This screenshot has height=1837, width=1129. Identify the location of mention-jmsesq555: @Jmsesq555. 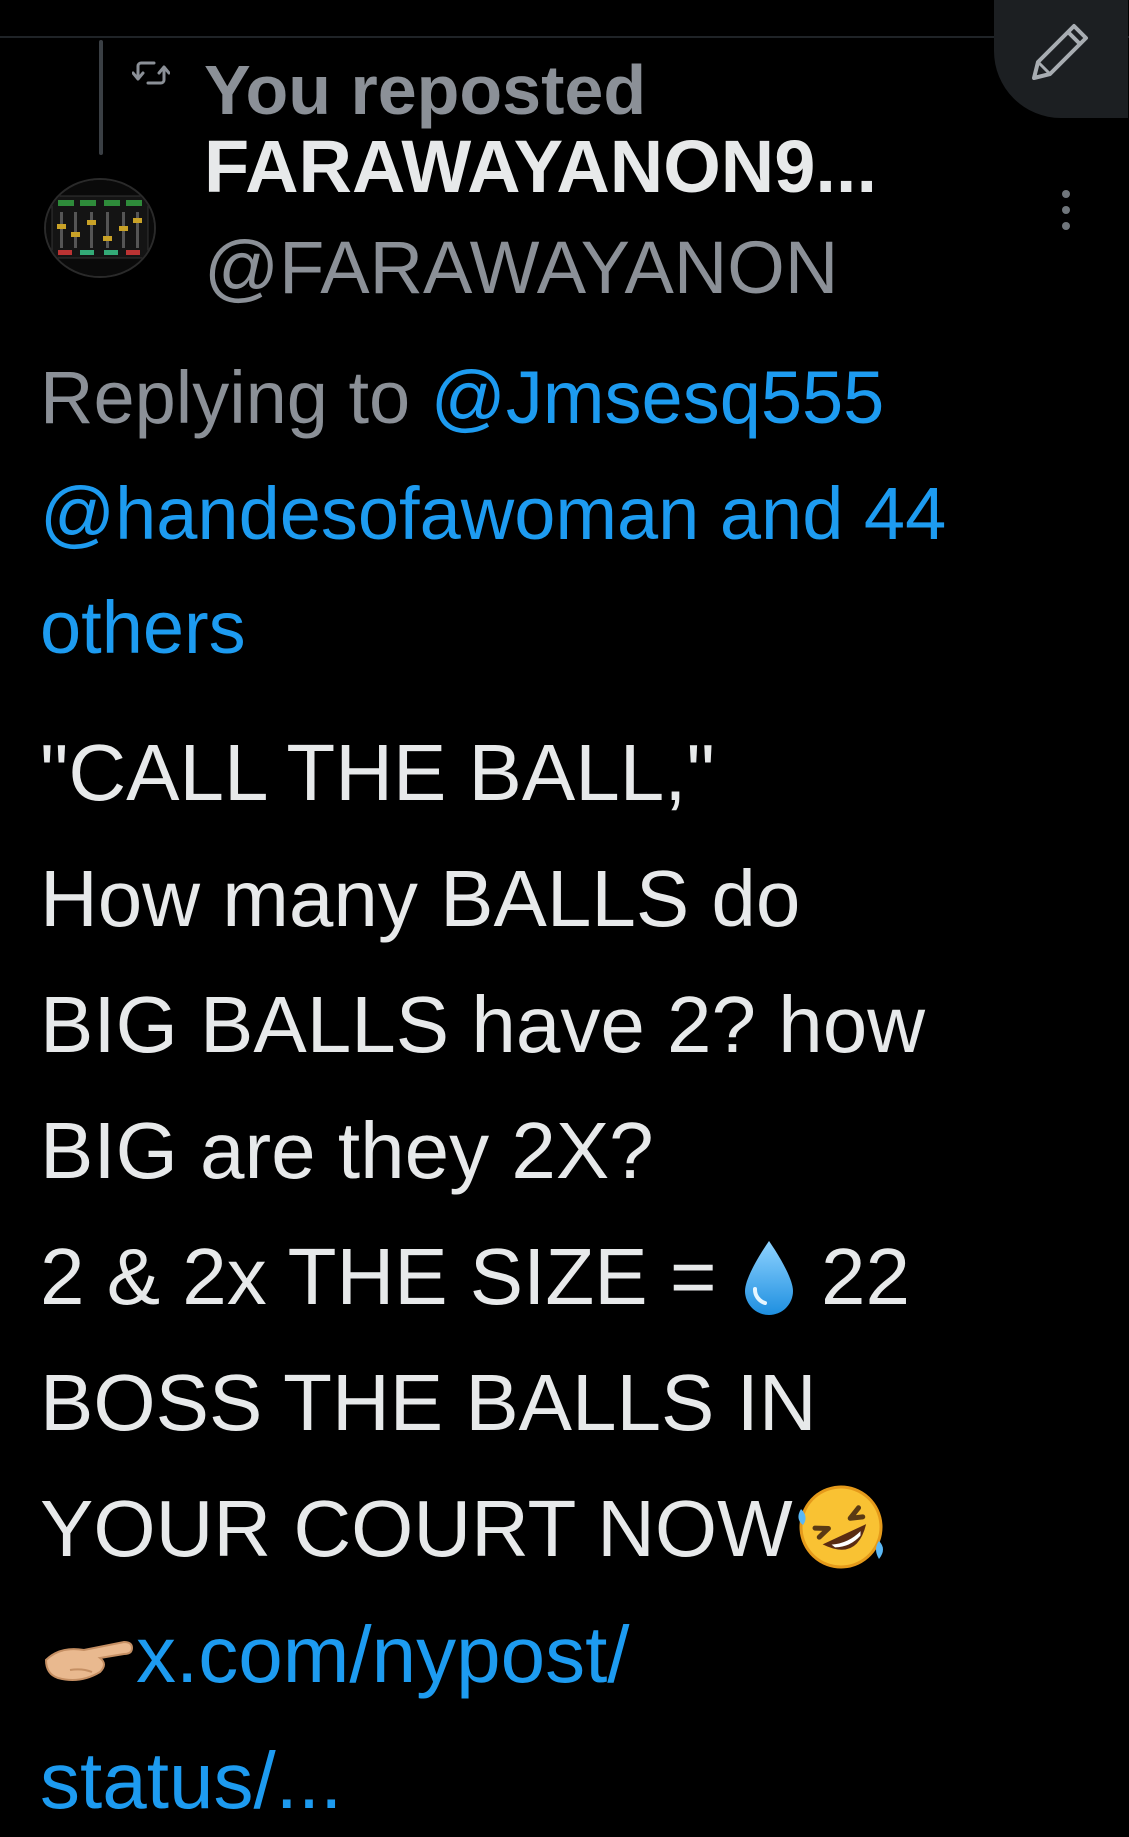
(658, 397).